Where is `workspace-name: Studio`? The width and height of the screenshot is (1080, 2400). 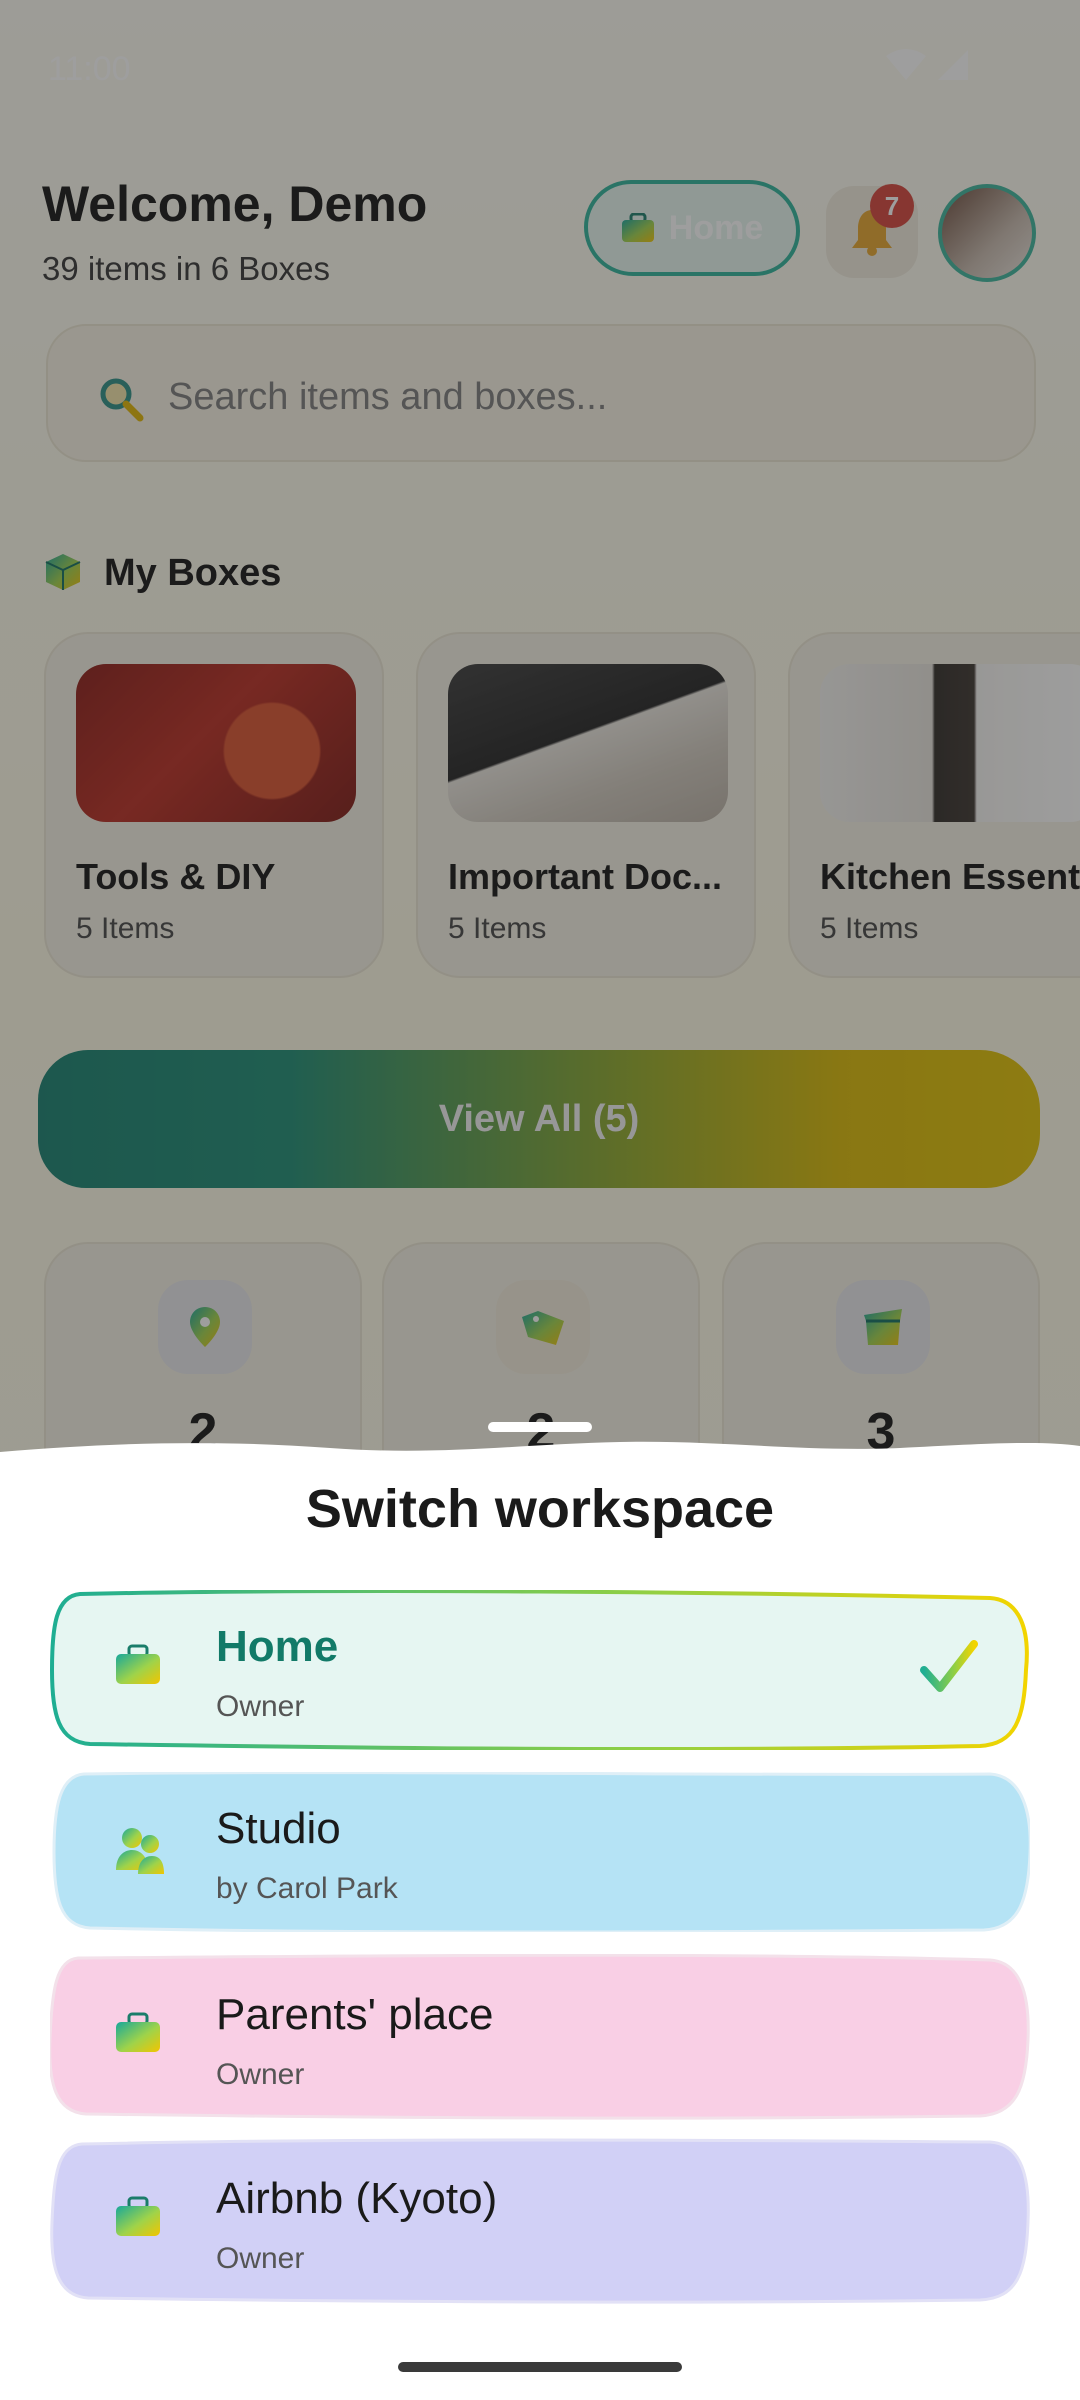 workspace-name: Studio is located at coordinates (278, 1828).